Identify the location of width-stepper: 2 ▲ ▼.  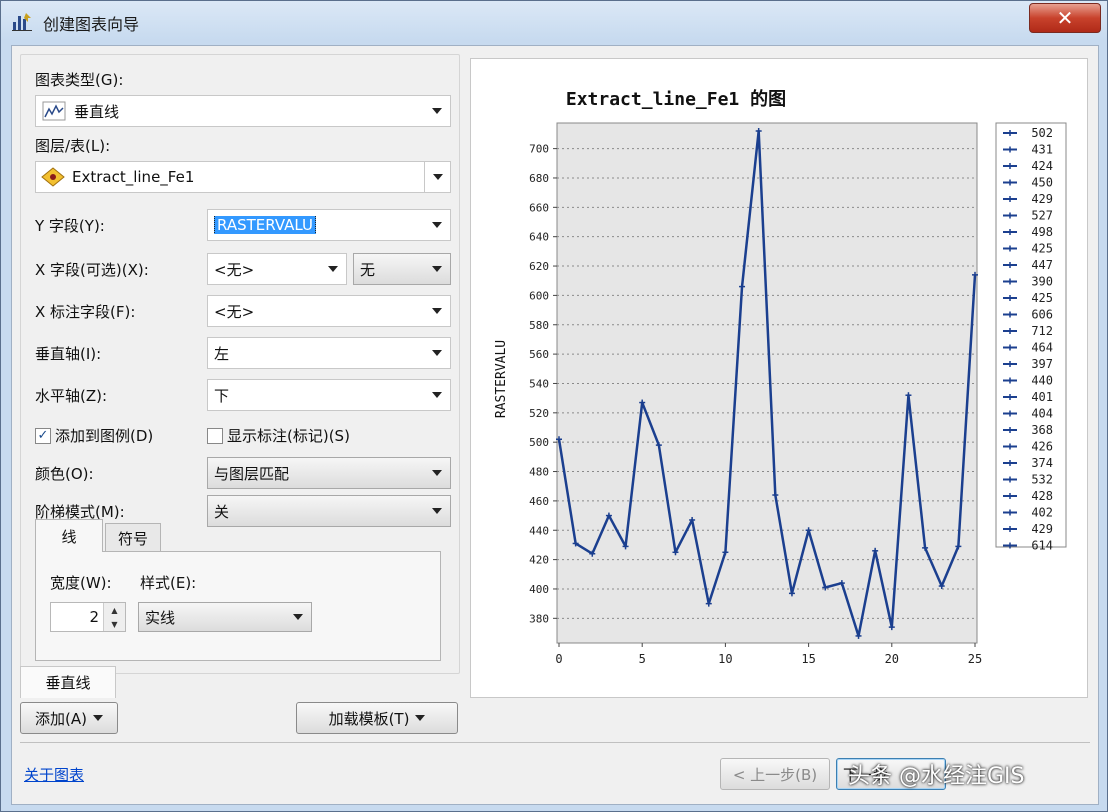
(88, 617).